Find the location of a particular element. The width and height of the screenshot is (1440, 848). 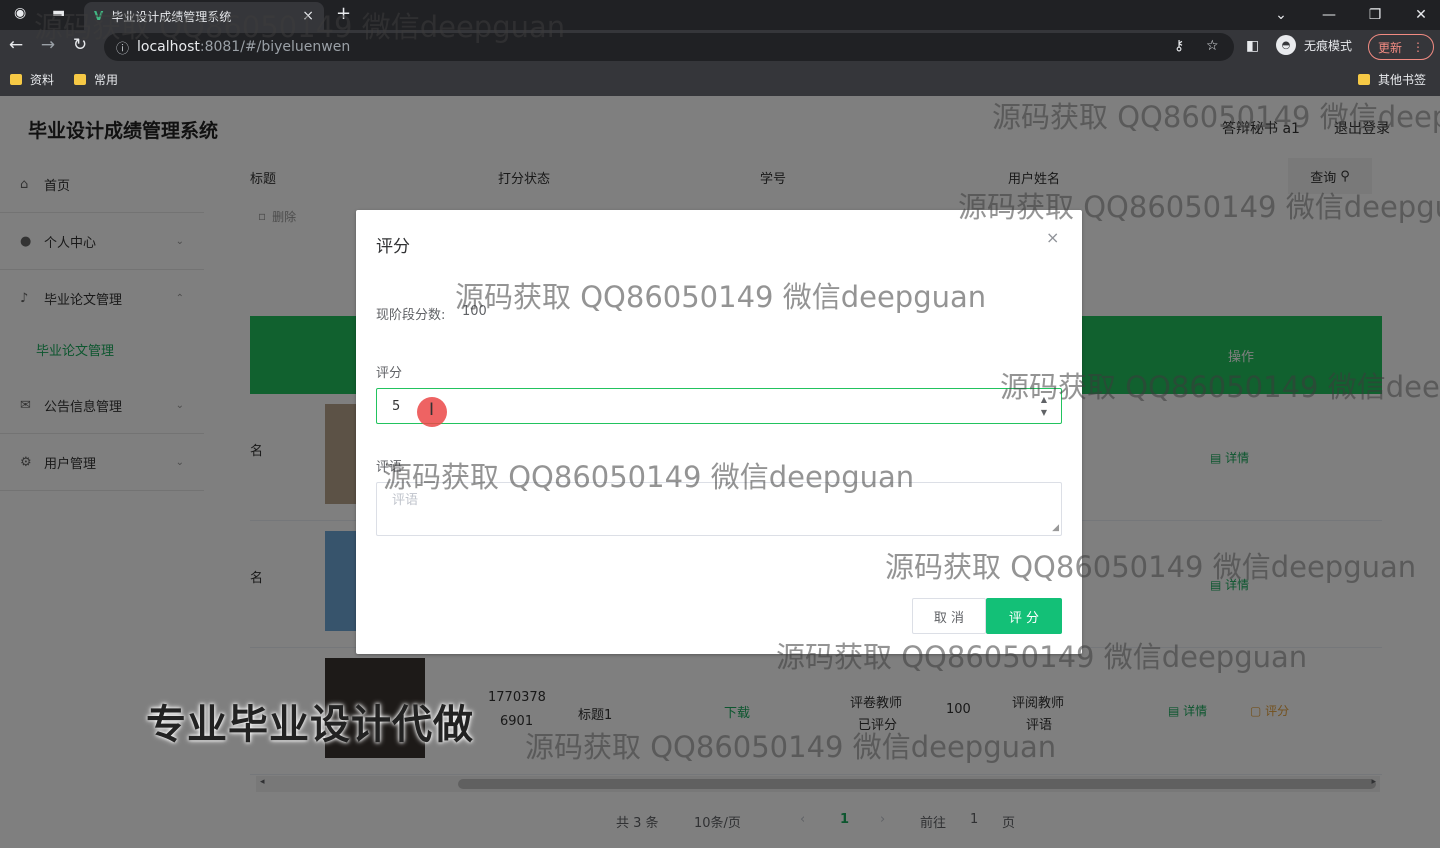

bookmark-label: 常用 is located at coordinates (106, 80).